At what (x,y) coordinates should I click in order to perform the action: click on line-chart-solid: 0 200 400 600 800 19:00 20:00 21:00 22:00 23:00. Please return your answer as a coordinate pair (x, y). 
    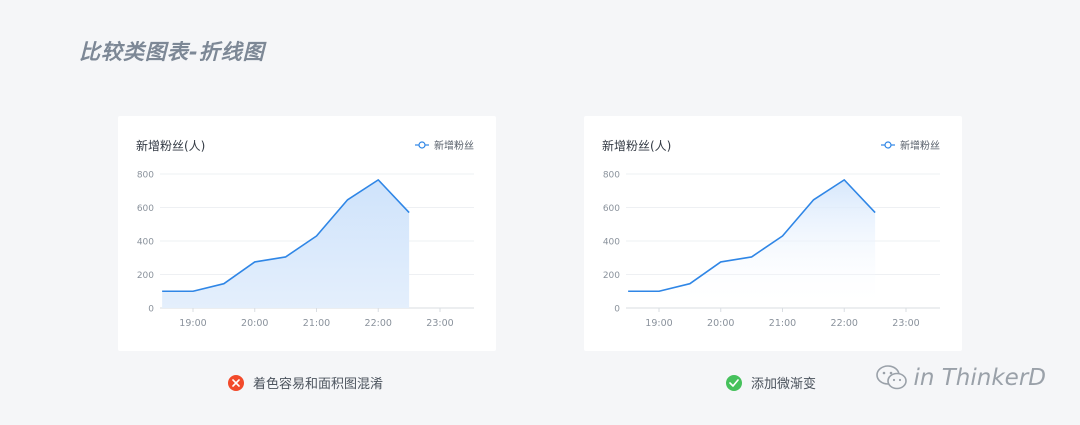
    Looking at the image, I should click on (305, 250).